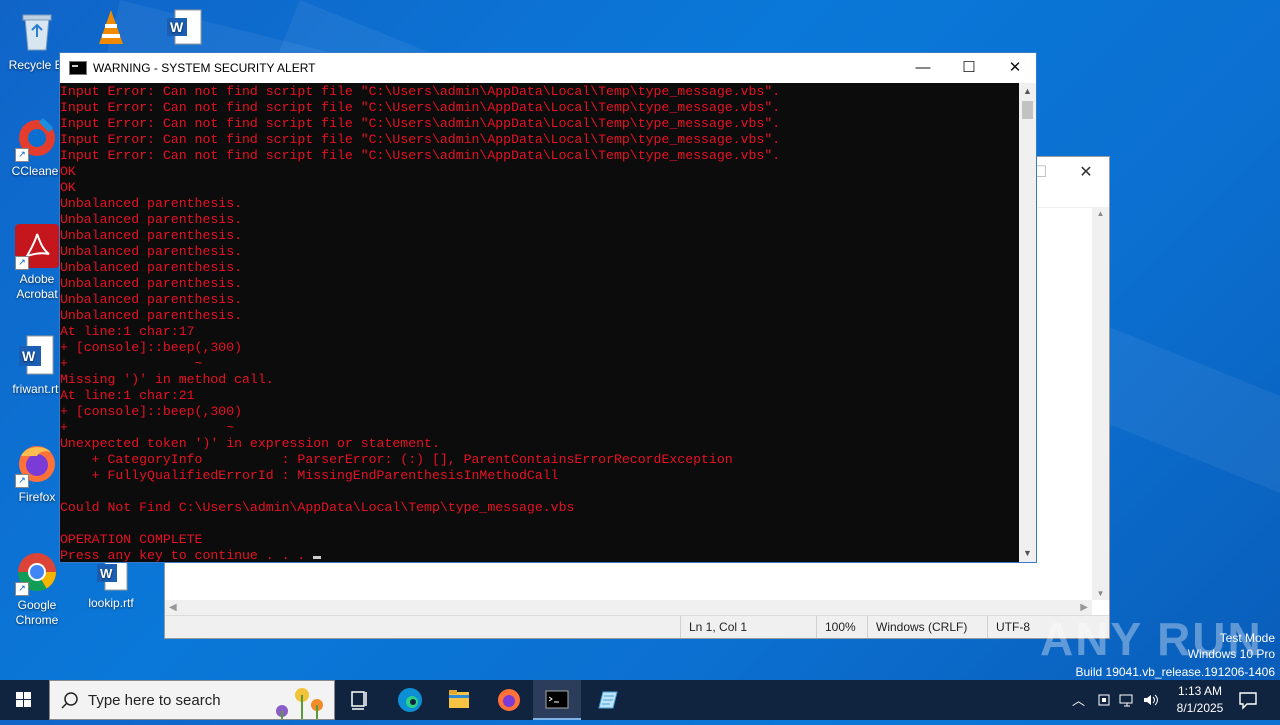  What do you see at coordinates (539, 555) in the screenshot?
I see `console-line: Press any key to continue . . .` at bounding box center [539, 555].